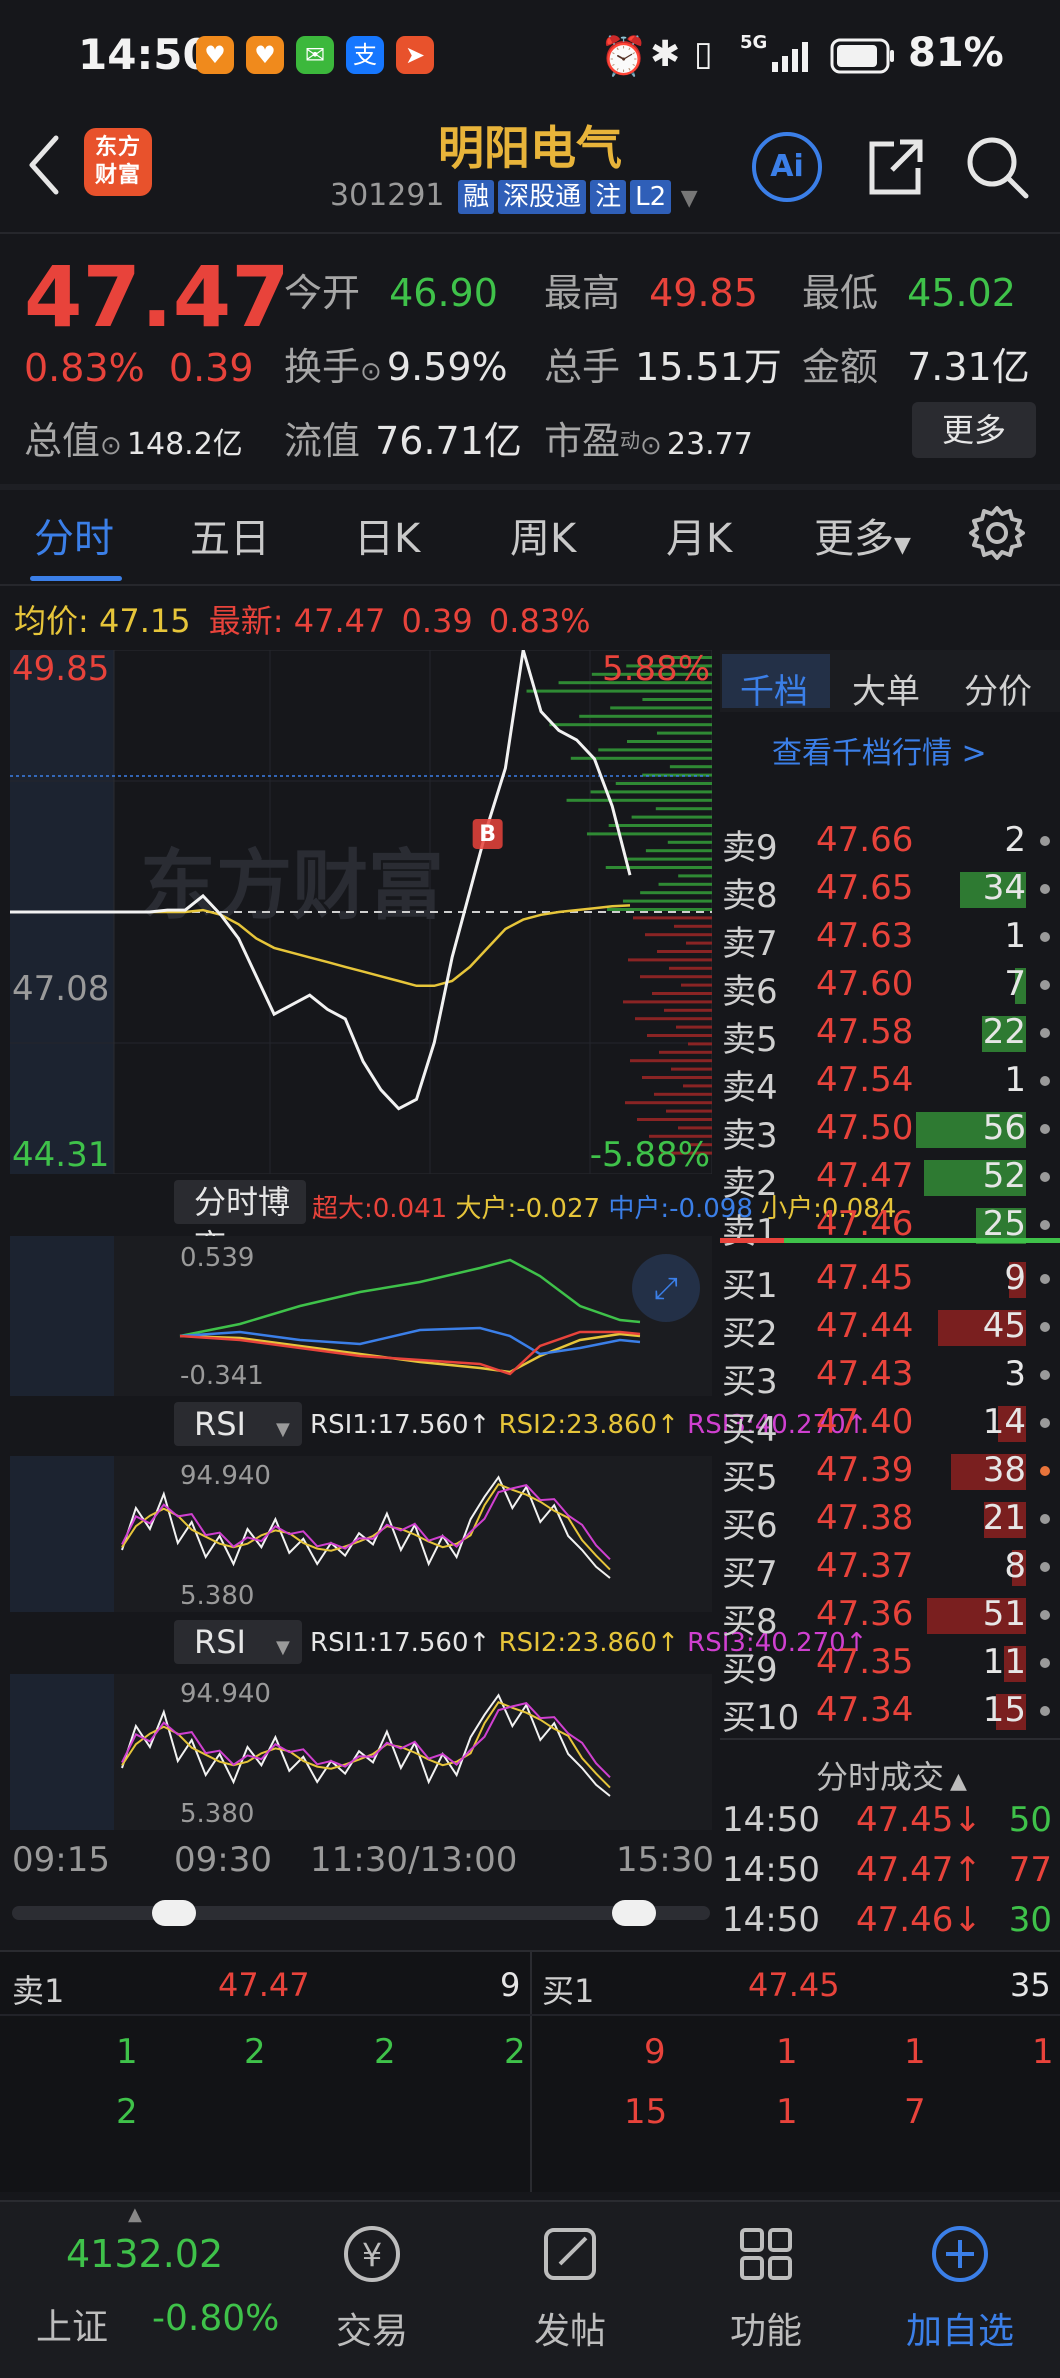  What do you see at coordinates (997, 167) in the screenshot?
I see `search-icon` at bounding box center [997, 167].